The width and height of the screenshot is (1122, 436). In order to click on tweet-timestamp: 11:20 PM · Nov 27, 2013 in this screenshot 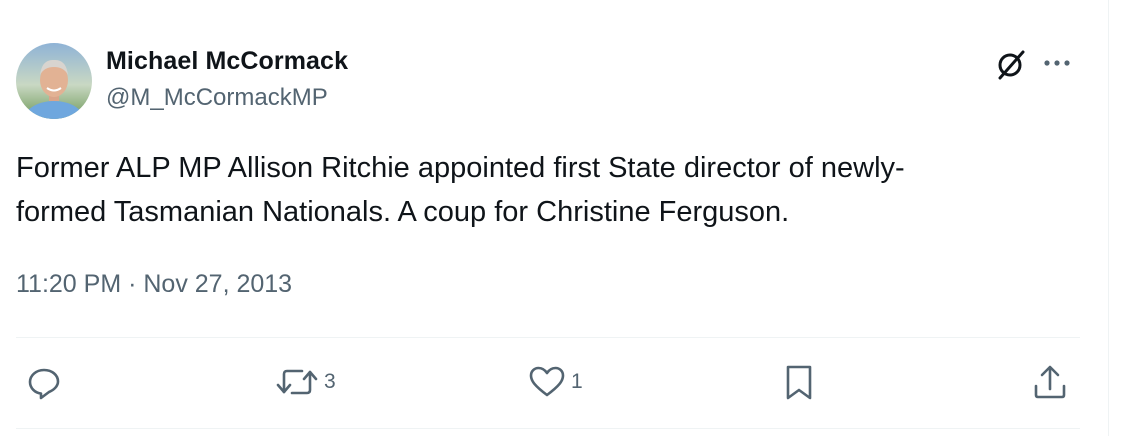, I will do `click(154, 284)`.